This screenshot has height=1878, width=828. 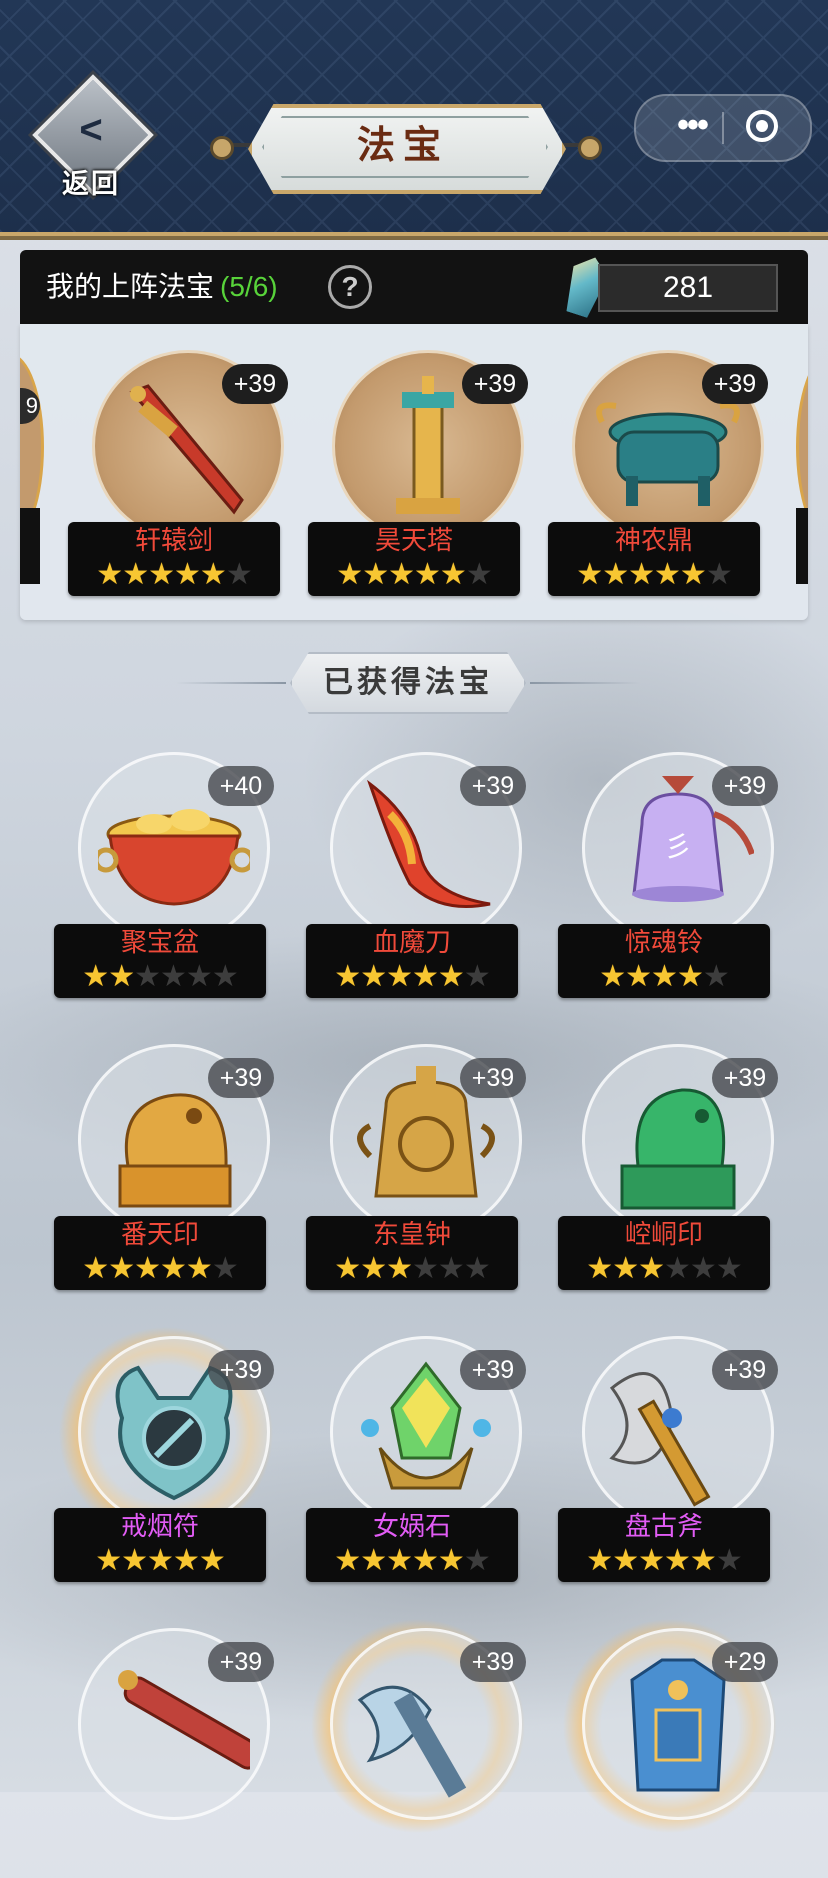 I want to click on name-plate: 惊魂铃 ★★★★★, so click(x=664, y=961).